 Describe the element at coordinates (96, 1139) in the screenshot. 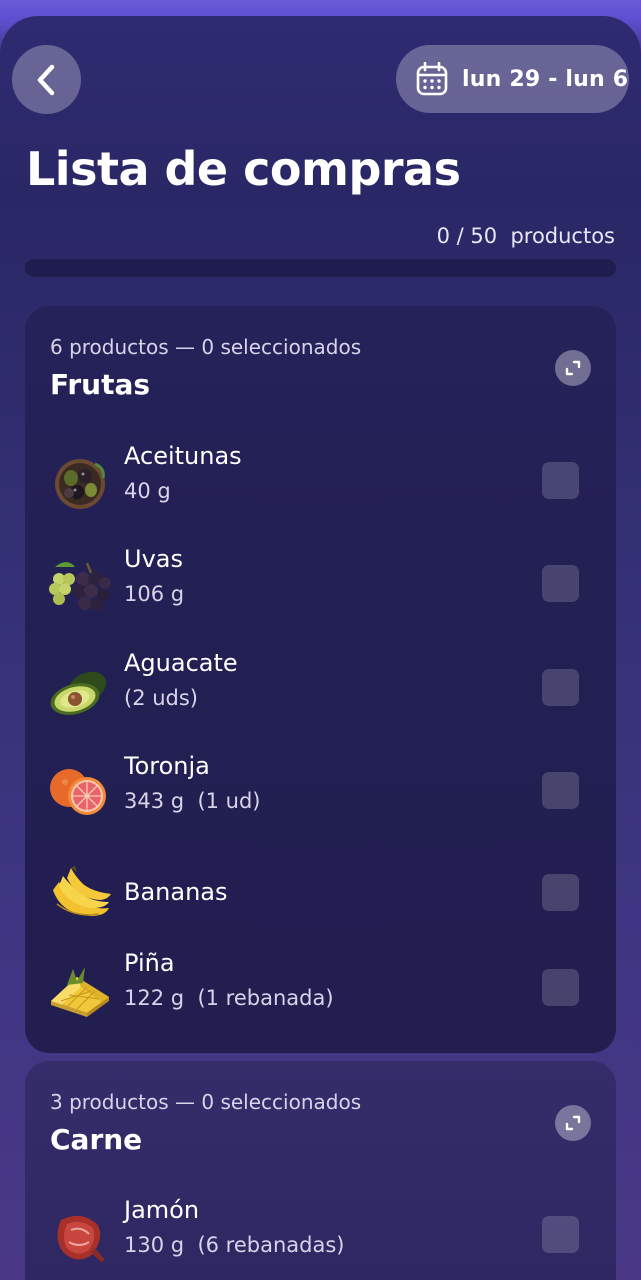

I see `category-title: Carne` at that location.